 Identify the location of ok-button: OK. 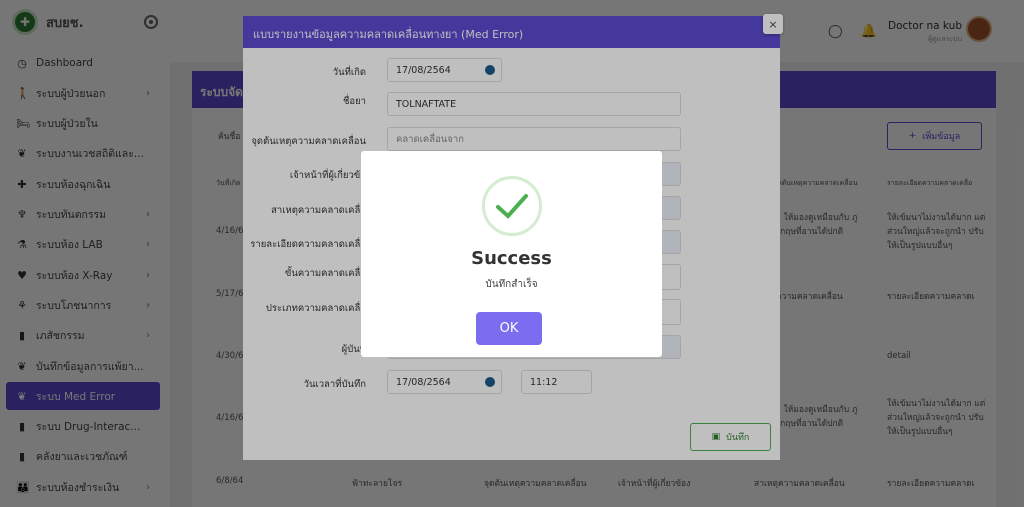
(509, 328).